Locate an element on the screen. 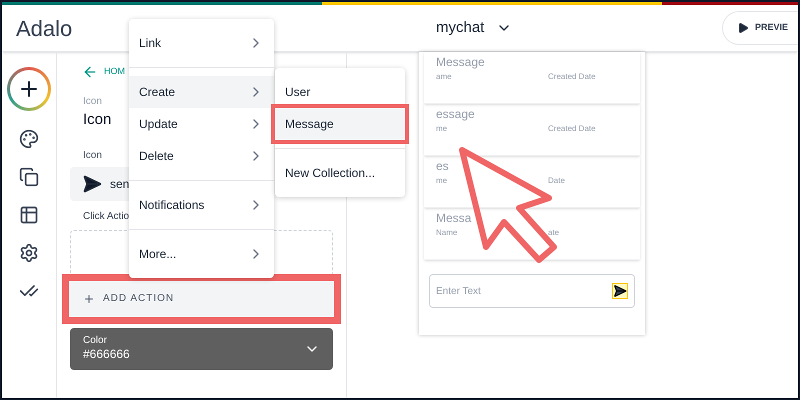 The image size is (800, 400). preview-button: PREVIE is located at coordinates (760, 28).